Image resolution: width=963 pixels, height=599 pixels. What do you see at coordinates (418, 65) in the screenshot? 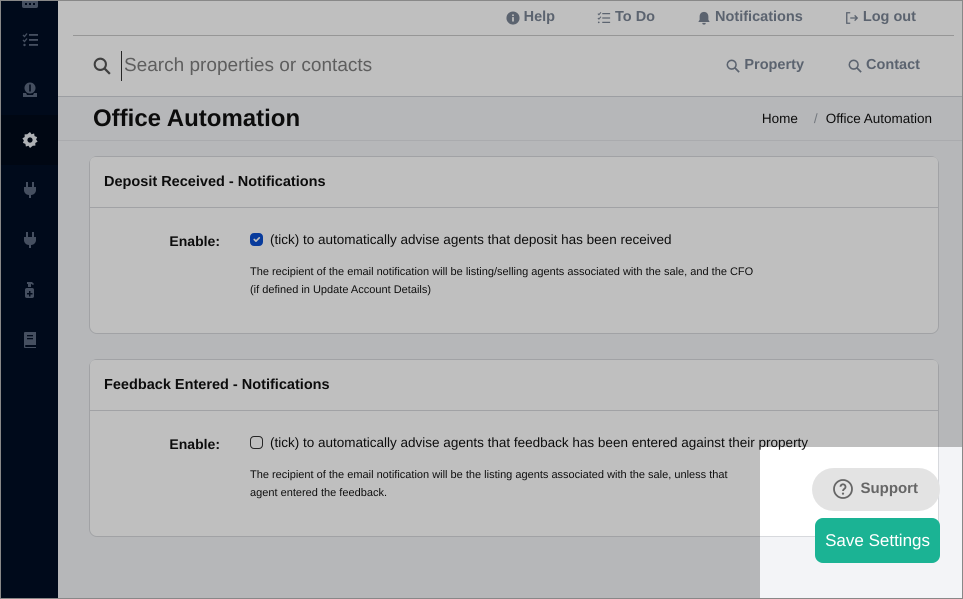
I see `search-field: Search properties or contacts` at bounding box center [418, 65].